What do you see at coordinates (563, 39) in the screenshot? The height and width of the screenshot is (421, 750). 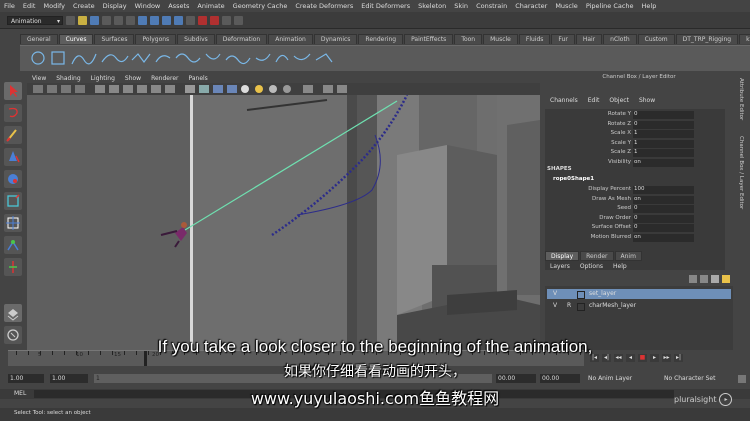 I see `shelf-tab-fur: Fur` at bounding box center [563, 39].